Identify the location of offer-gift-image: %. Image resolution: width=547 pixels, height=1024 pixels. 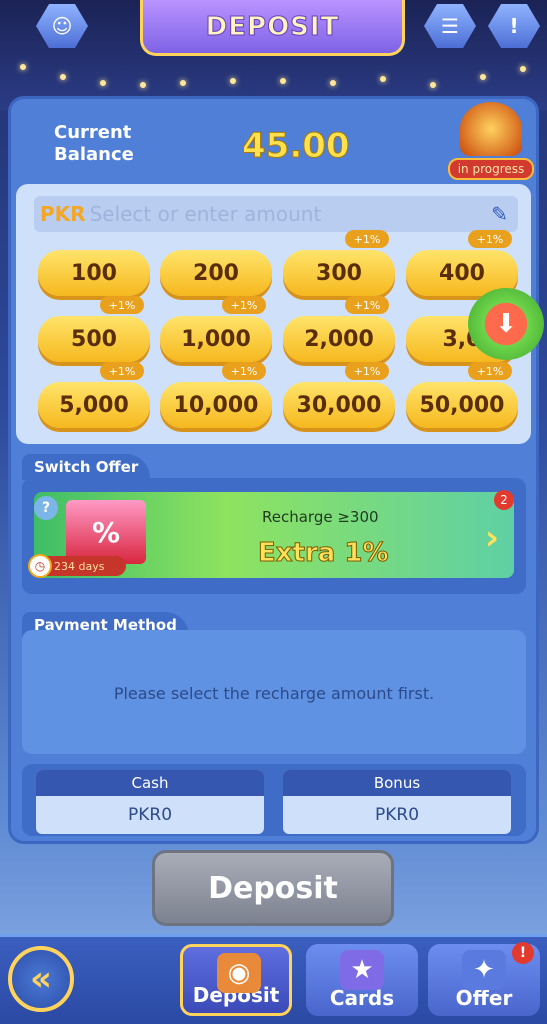
(106, 532).